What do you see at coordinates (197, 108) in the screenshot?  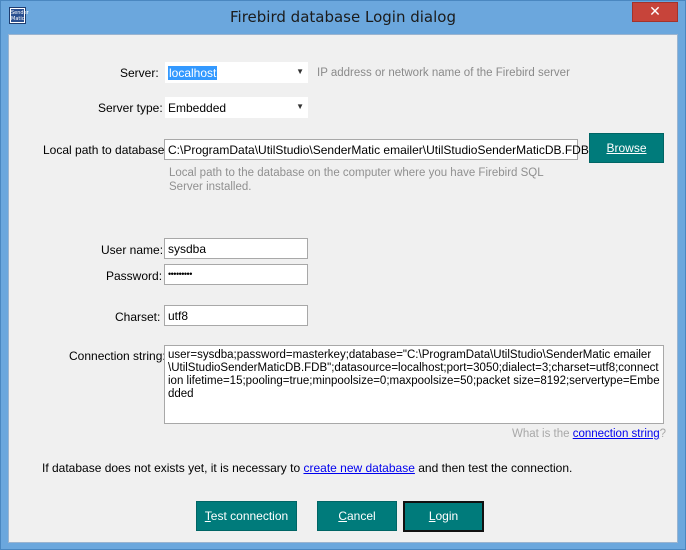 I see `server-type-value: Embedded` at bounding box center [197, 108].